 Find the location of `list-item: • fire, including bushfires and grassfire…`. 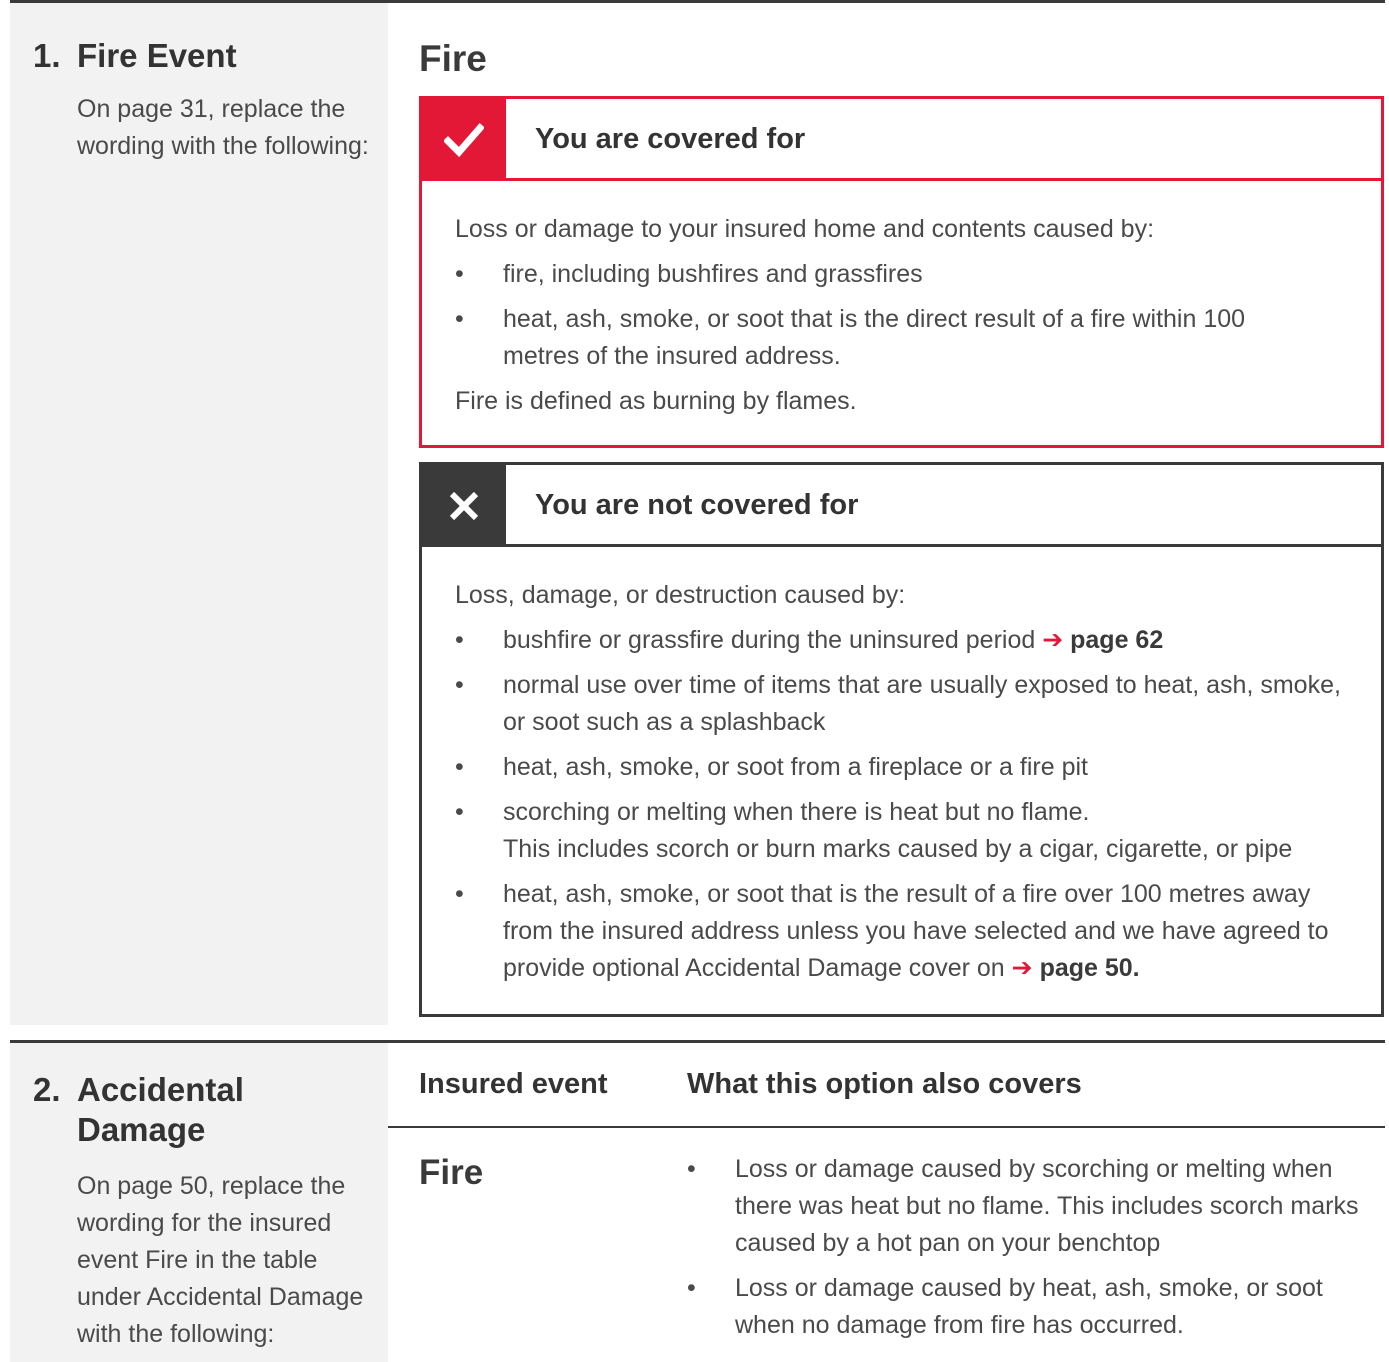

list-item: • fire, including bushfires and grassfire… is located at coordinates (689, 274).